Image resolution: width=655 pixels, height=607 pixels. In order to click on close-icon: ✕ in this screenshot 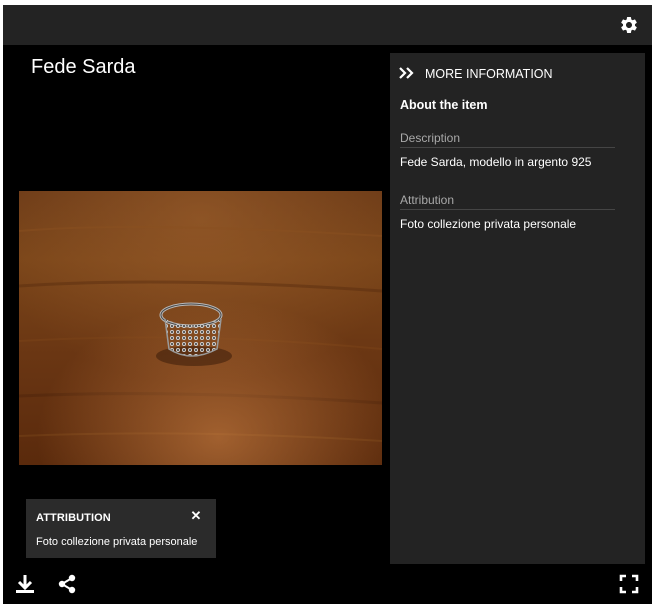, I will do `click(196, 516)`.